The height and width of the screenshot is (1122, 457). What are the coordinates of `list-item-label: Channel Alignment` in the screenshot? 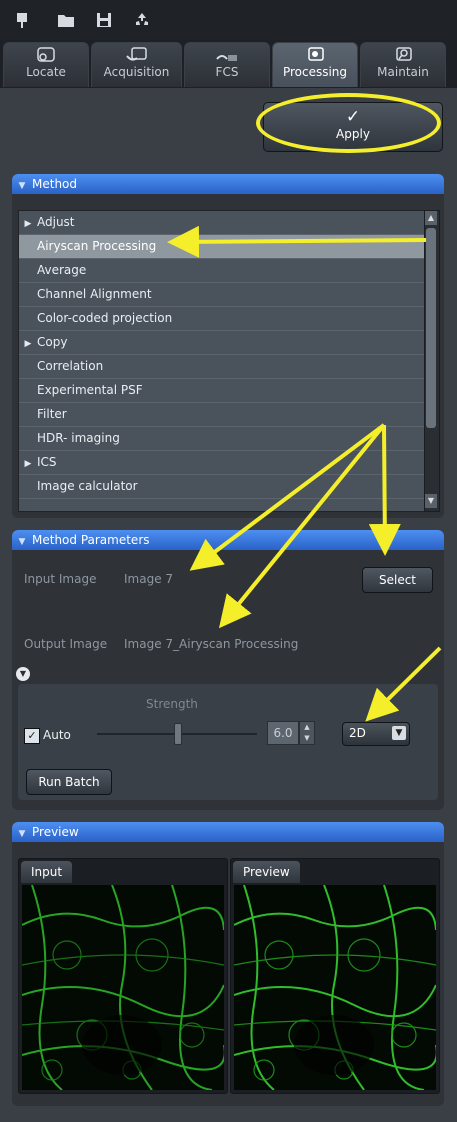 It's located at (94, 294).